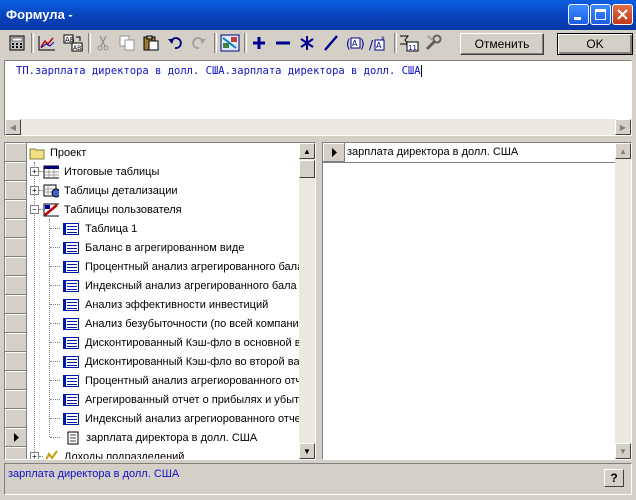 The height and width of the screenshot is (500, 636). Describe the element at coordinates (182, 266) in the screenshot. I see `tree-item: Процентный анализ агрегированного бала` at that location.